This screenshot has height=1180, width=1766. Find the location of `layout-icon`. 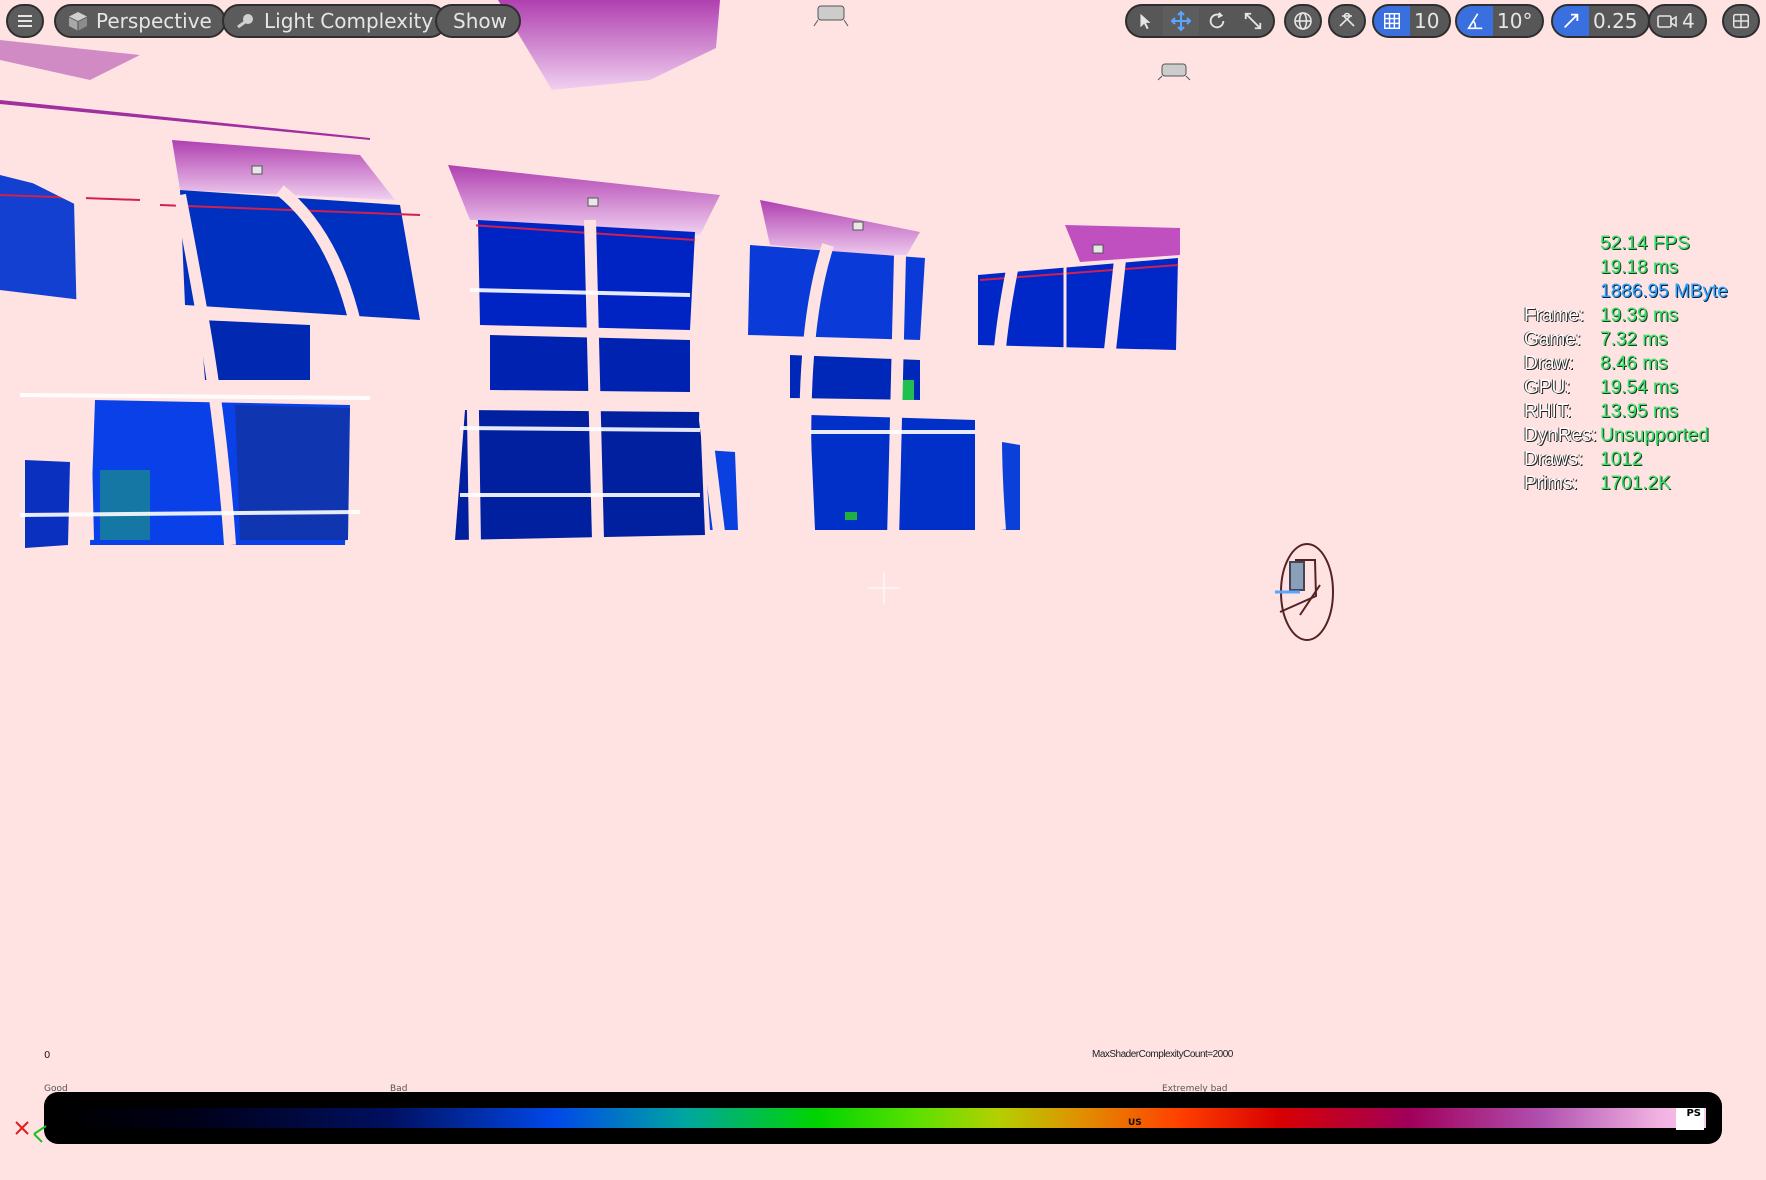

layout-icon is located at coordinates (1741, 21).